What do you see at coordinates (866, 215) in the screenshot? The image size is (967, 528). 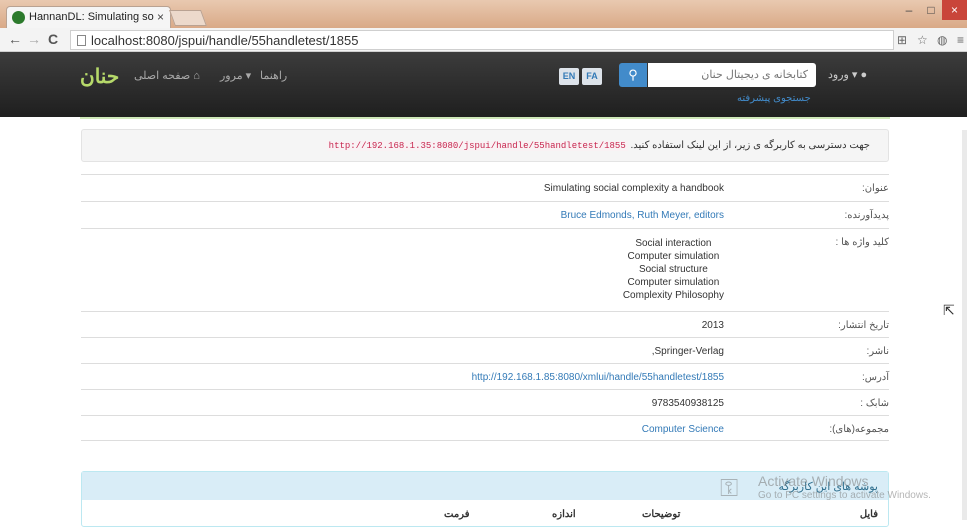 I see `creators-label: پدیدآورنده:` at bounding box center [866, 215].